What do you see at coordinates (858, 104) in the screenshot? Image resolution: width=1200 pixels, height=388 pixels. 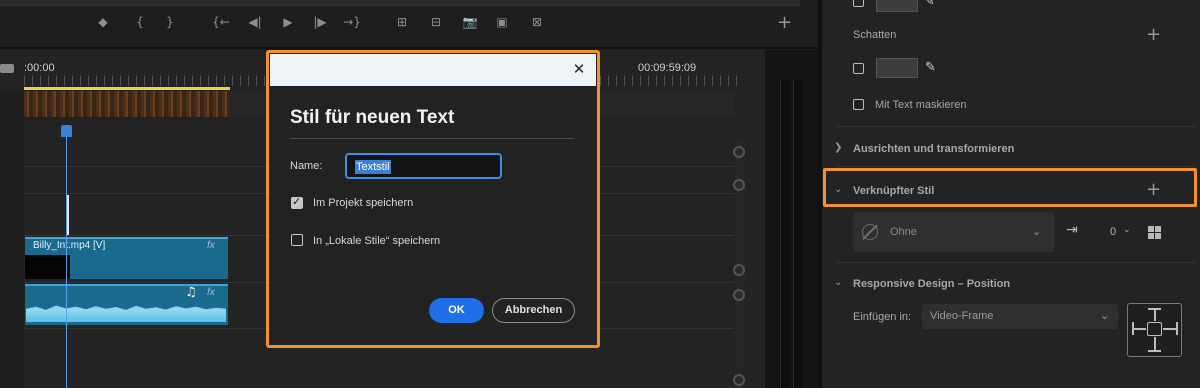 I see `mask-with-text-checkbox` at bounding box center [858, 104].